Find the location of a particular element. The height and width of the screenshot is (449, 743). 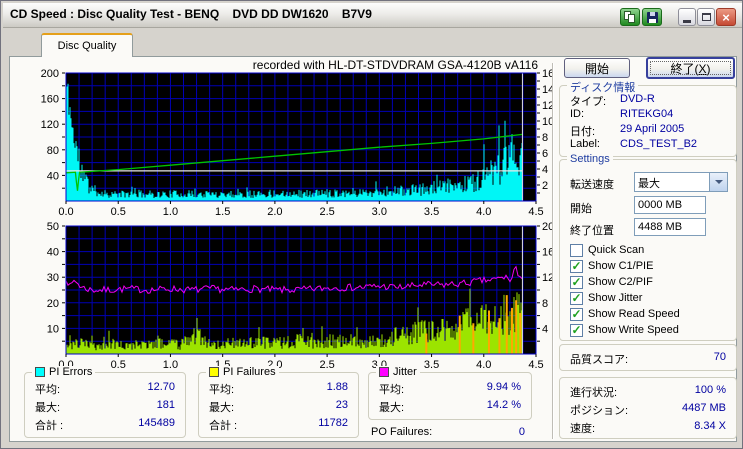

row-value: 145489 is located at coordinates (156, 423).